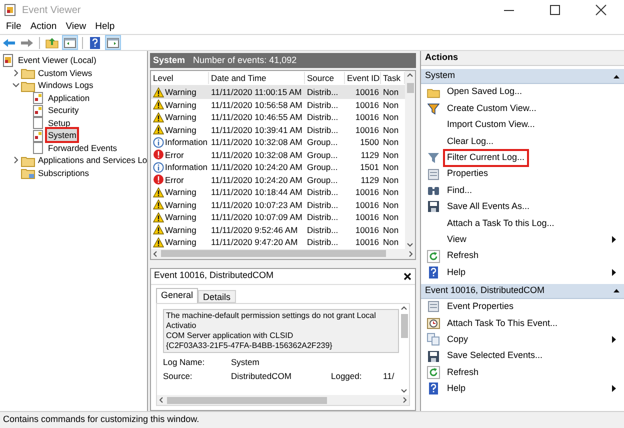 This screenshot has height=428, width=624. I want to click on properties-icon, so click(433, 307).